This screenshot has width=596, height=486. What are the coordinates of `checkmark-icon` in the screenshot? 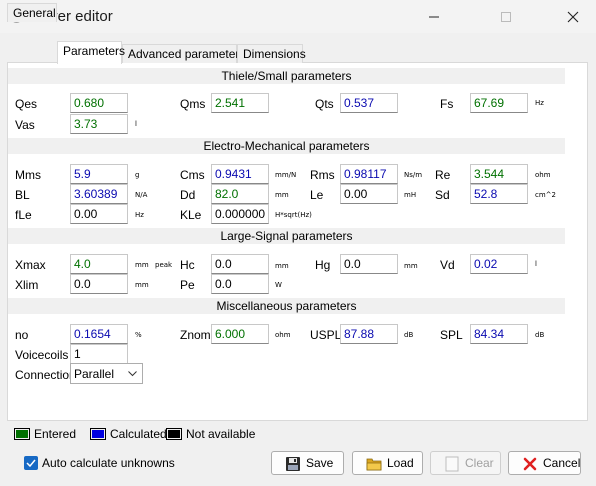 It's located at (31, 463).